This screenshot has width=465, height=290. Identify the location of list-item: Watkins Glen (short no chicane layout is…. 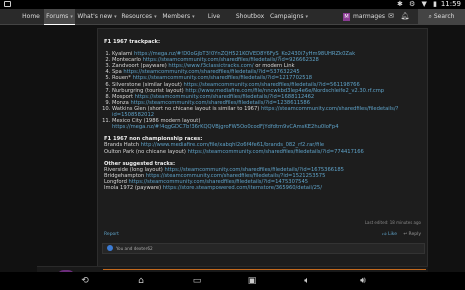
(269, 112).